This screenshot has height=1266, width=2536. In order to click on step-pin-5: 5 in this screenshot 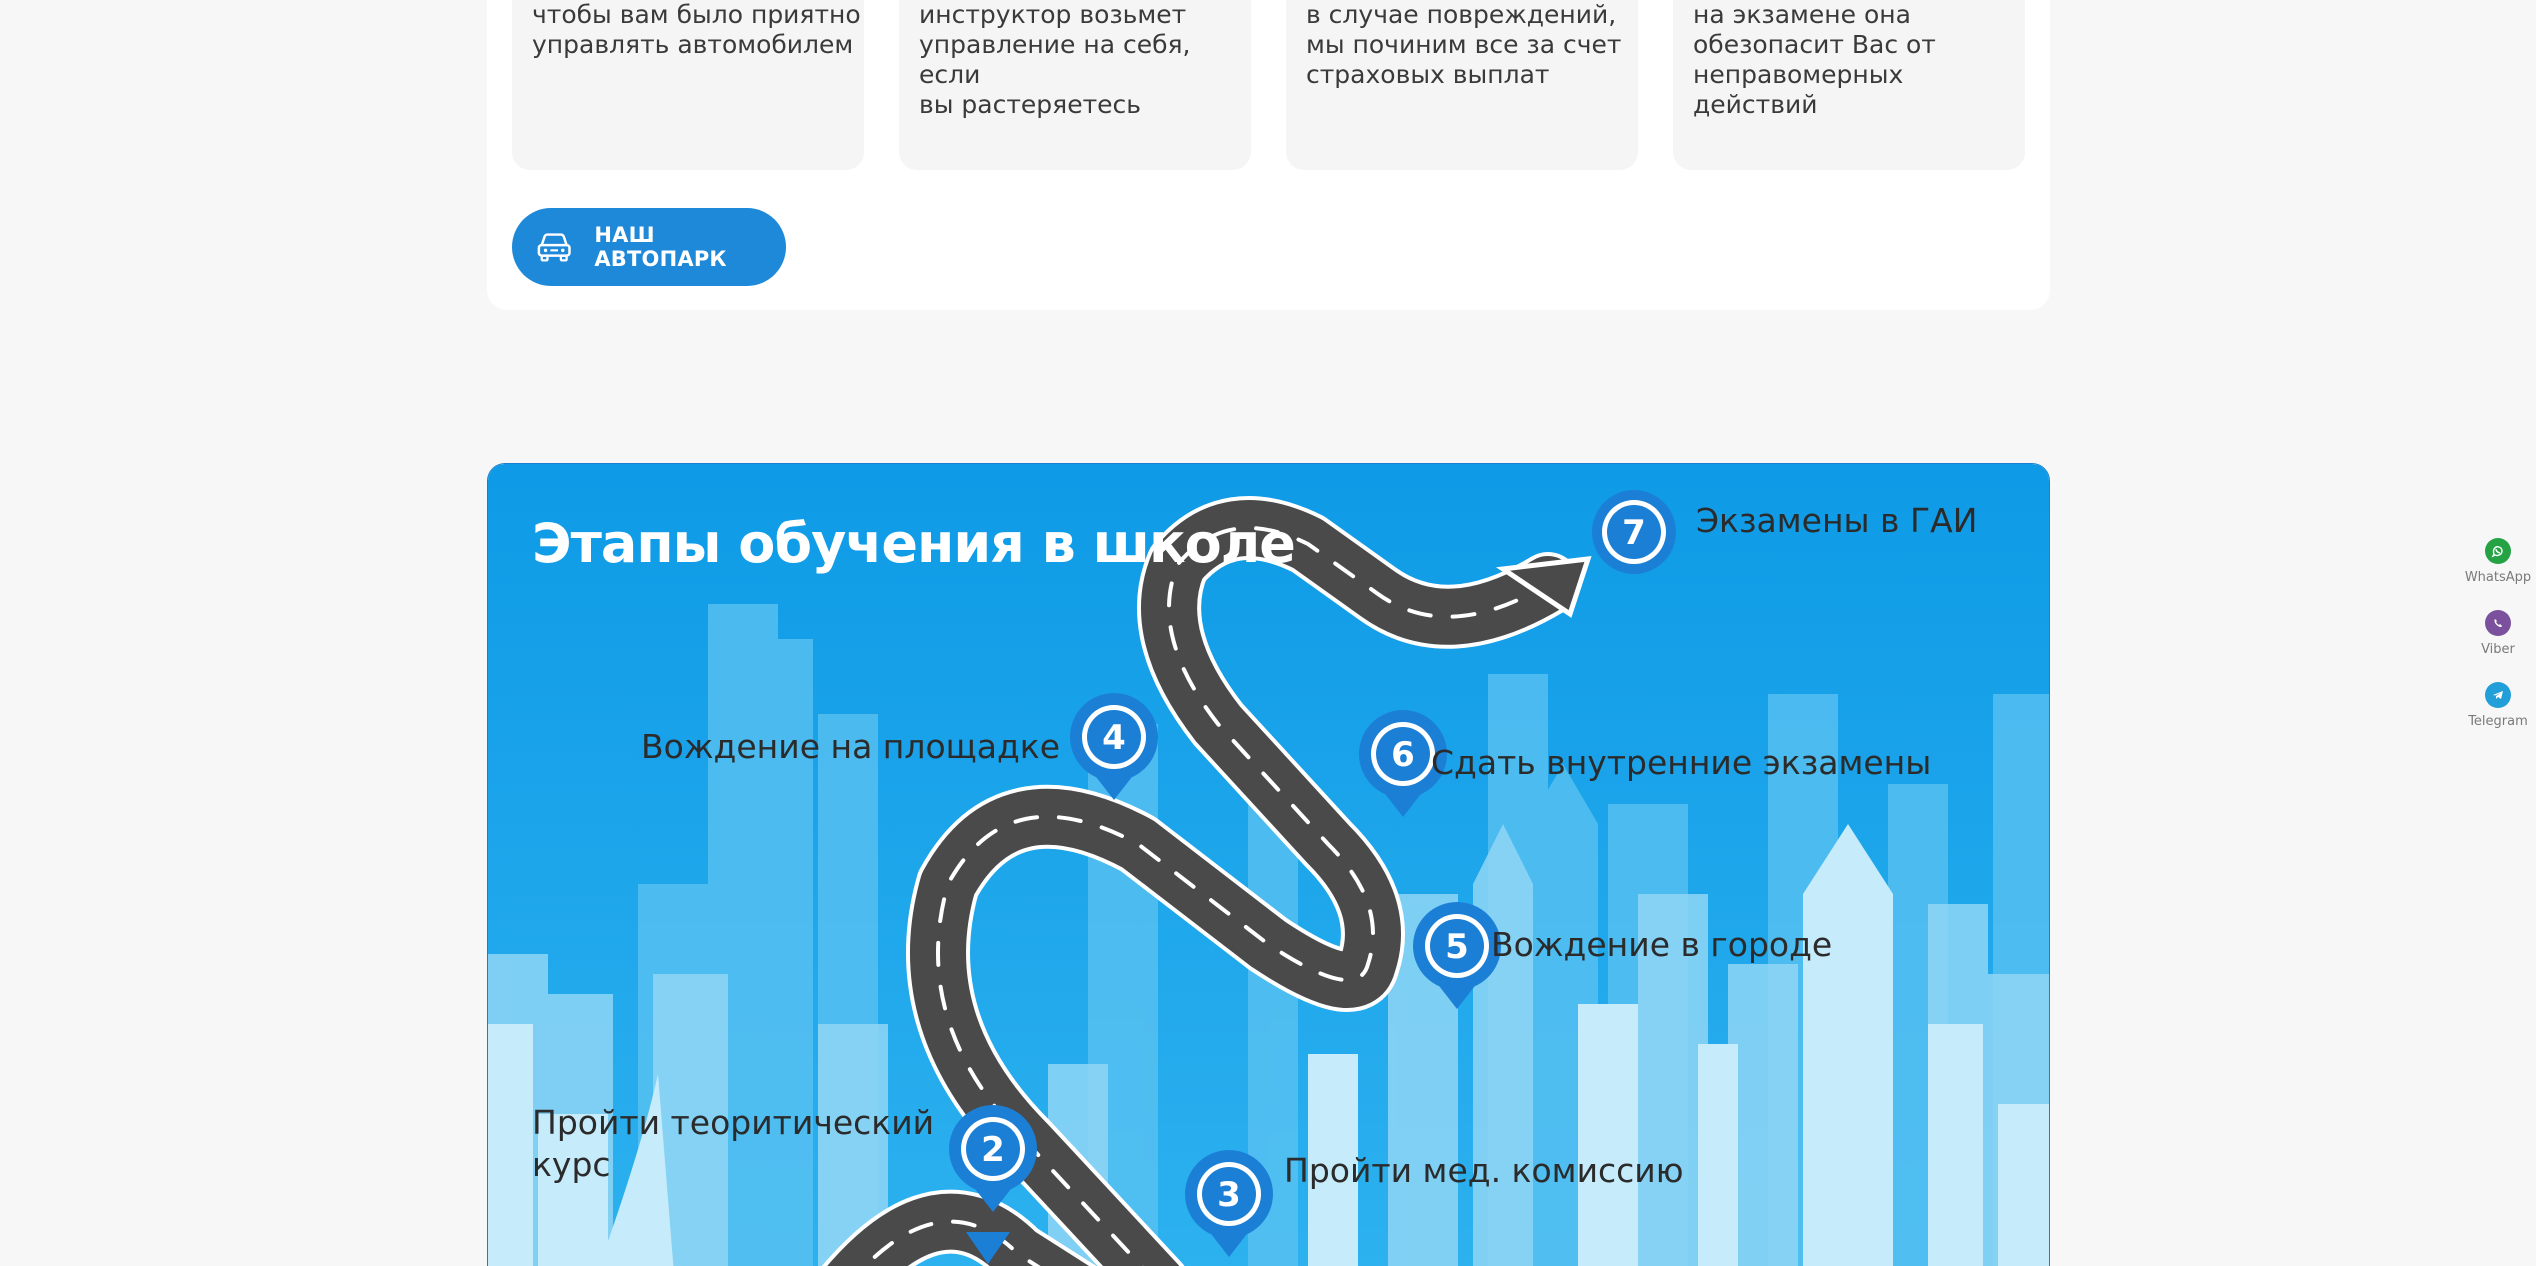, I will do `click(1457, 955)`.